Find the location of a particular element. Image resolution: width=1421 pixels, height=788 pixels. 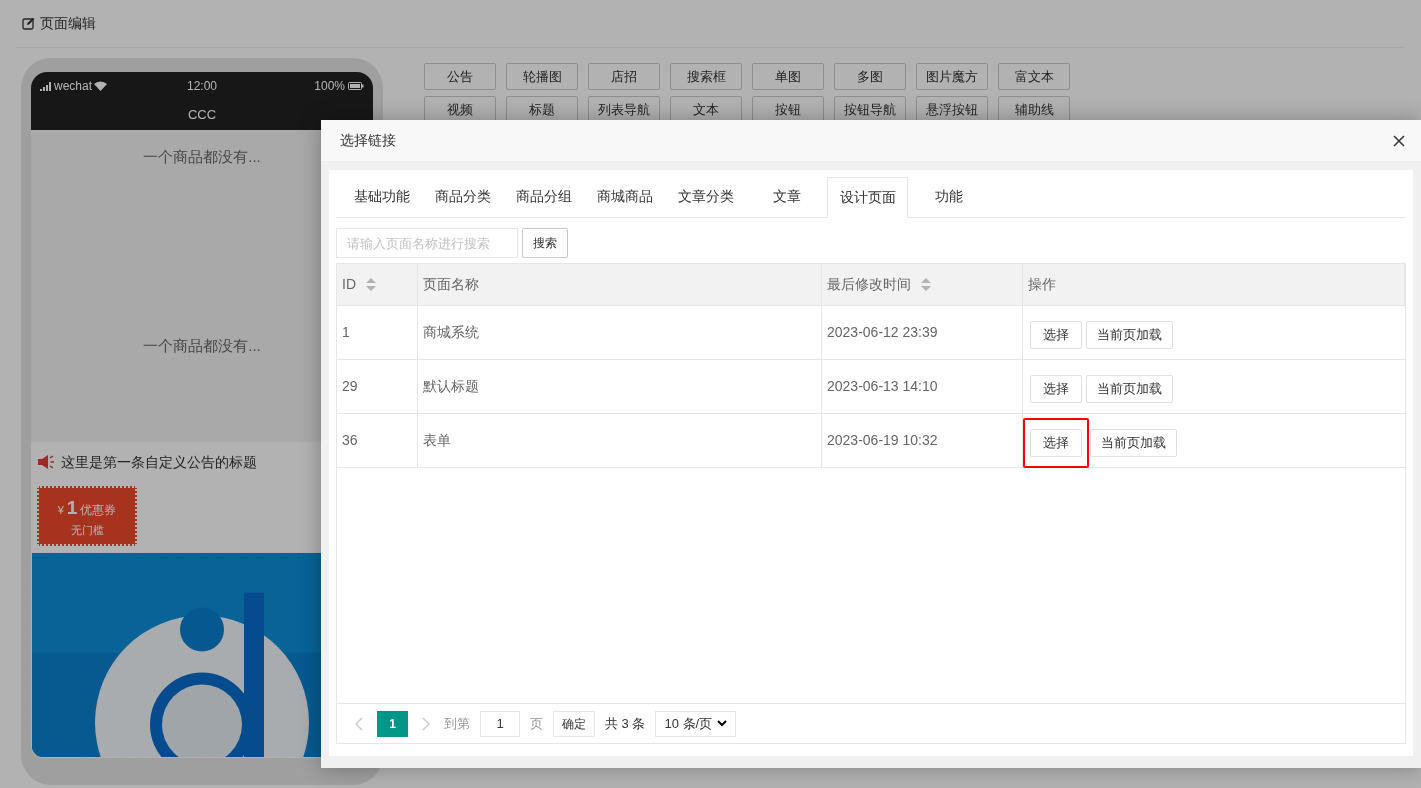

component-button: 公告 is located at coordinates (460, 76).